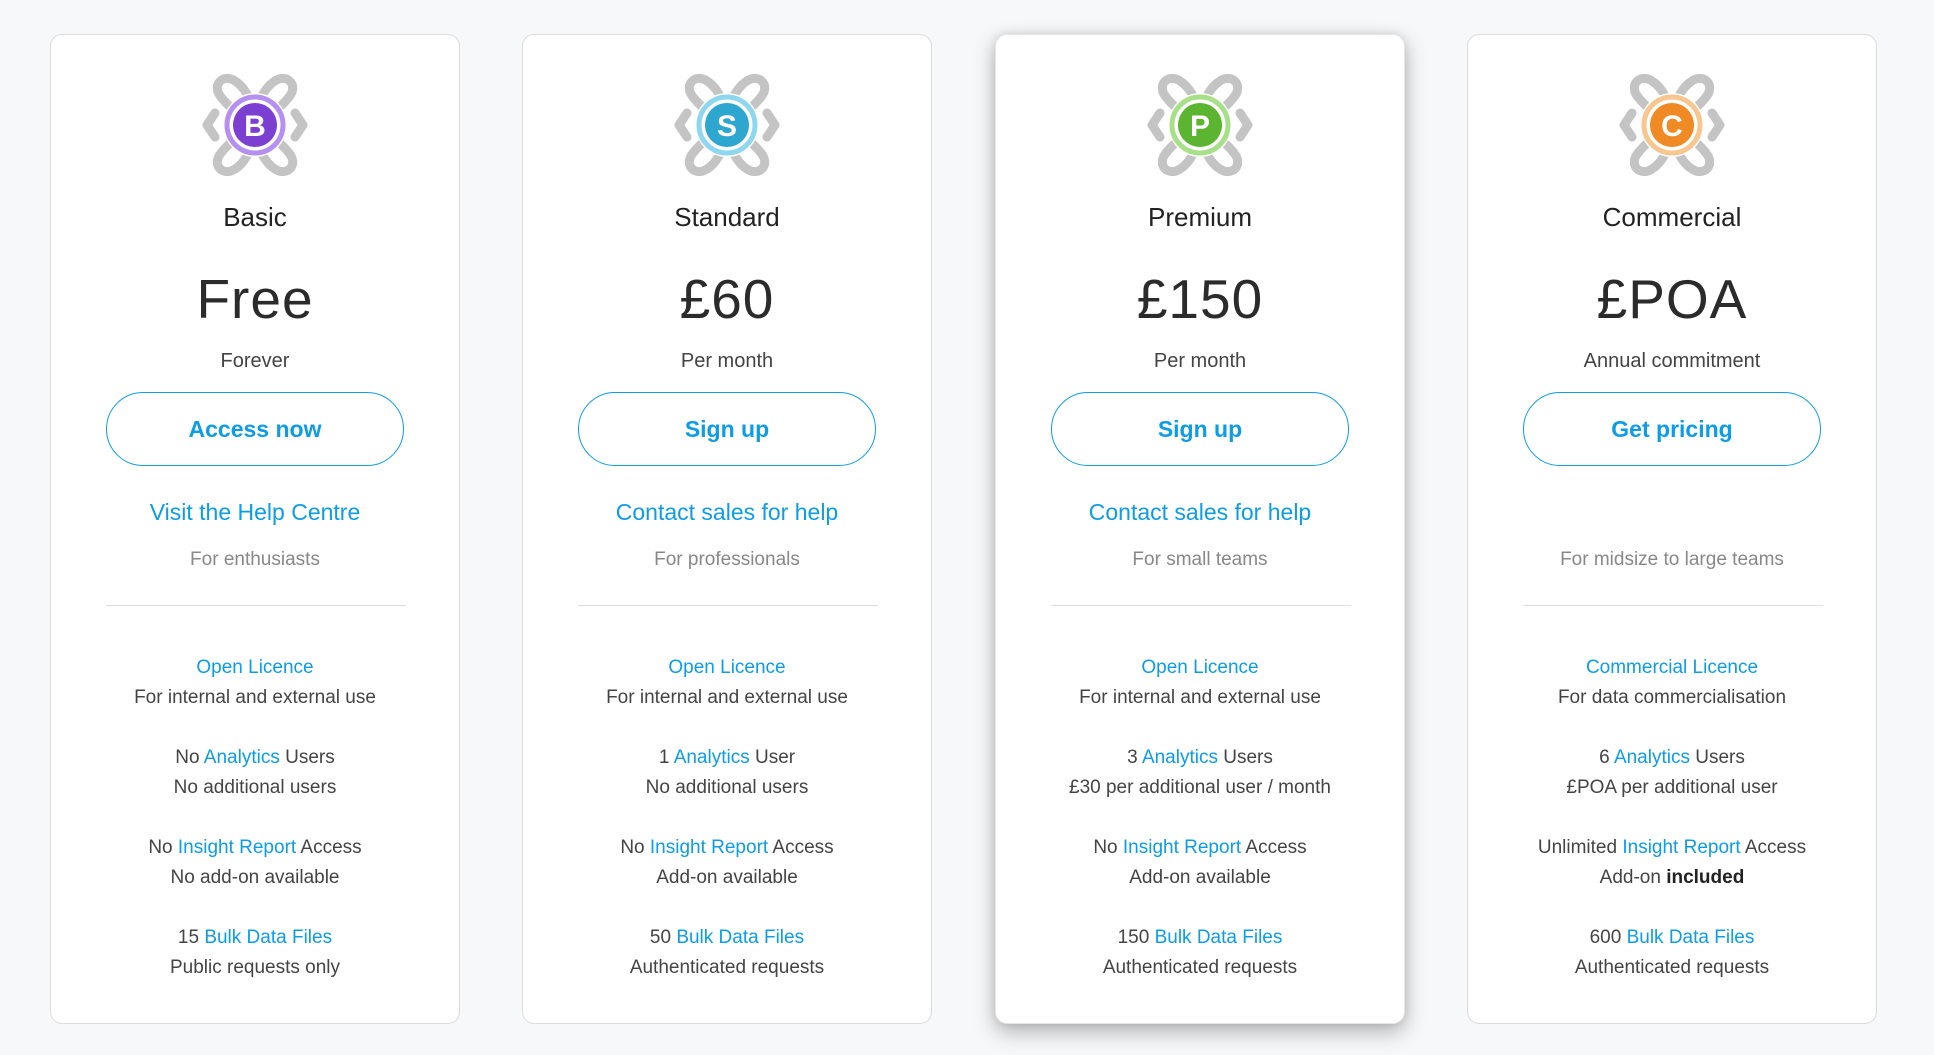  What do you see at coordinates (1136, 937) in the screenshot?
I see `bulk-count: 150` at bounding box center [1136, 937].